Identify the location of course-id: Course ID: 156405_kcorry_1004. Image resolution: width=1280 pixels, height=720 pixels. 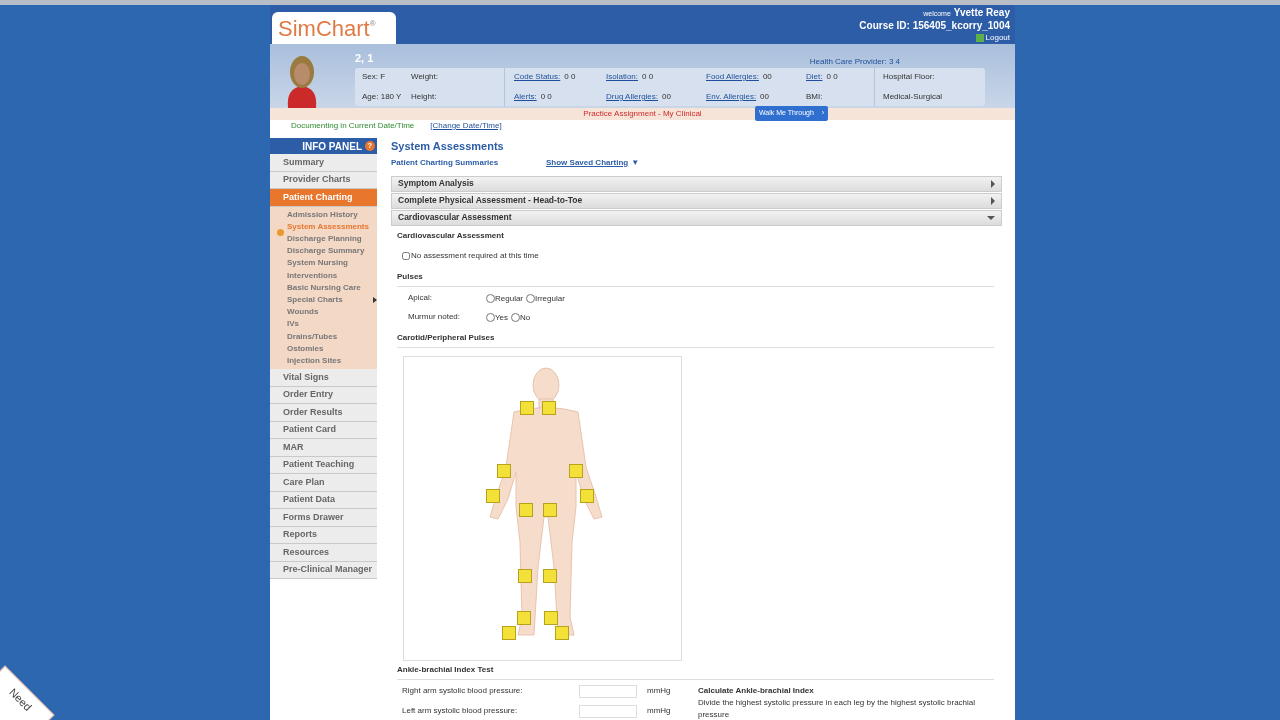
(934, 26).